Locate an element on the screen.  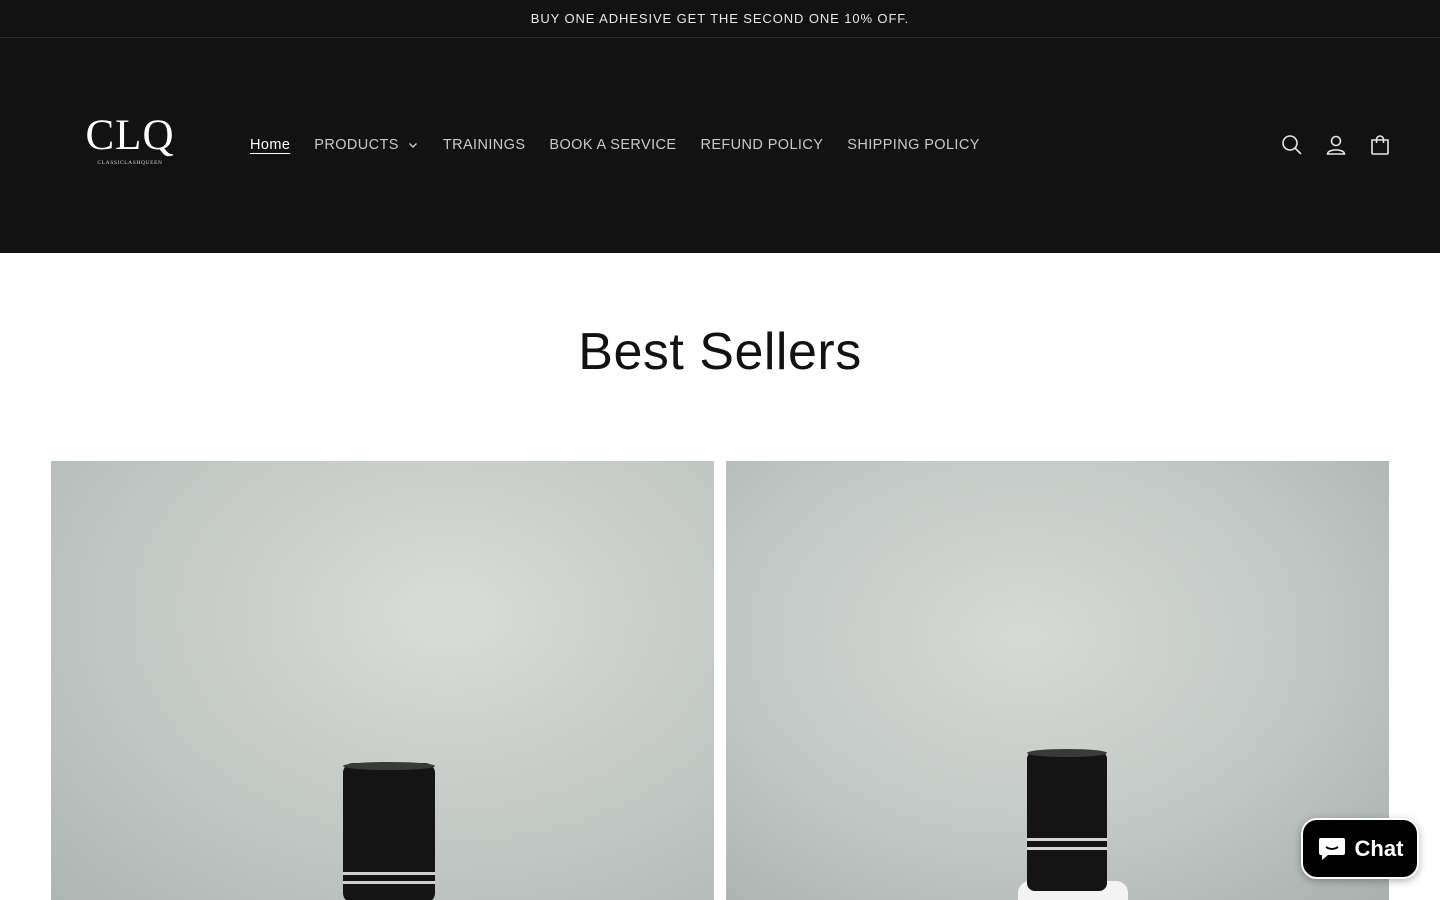
search-icon is located at coordinates (1292, 145).